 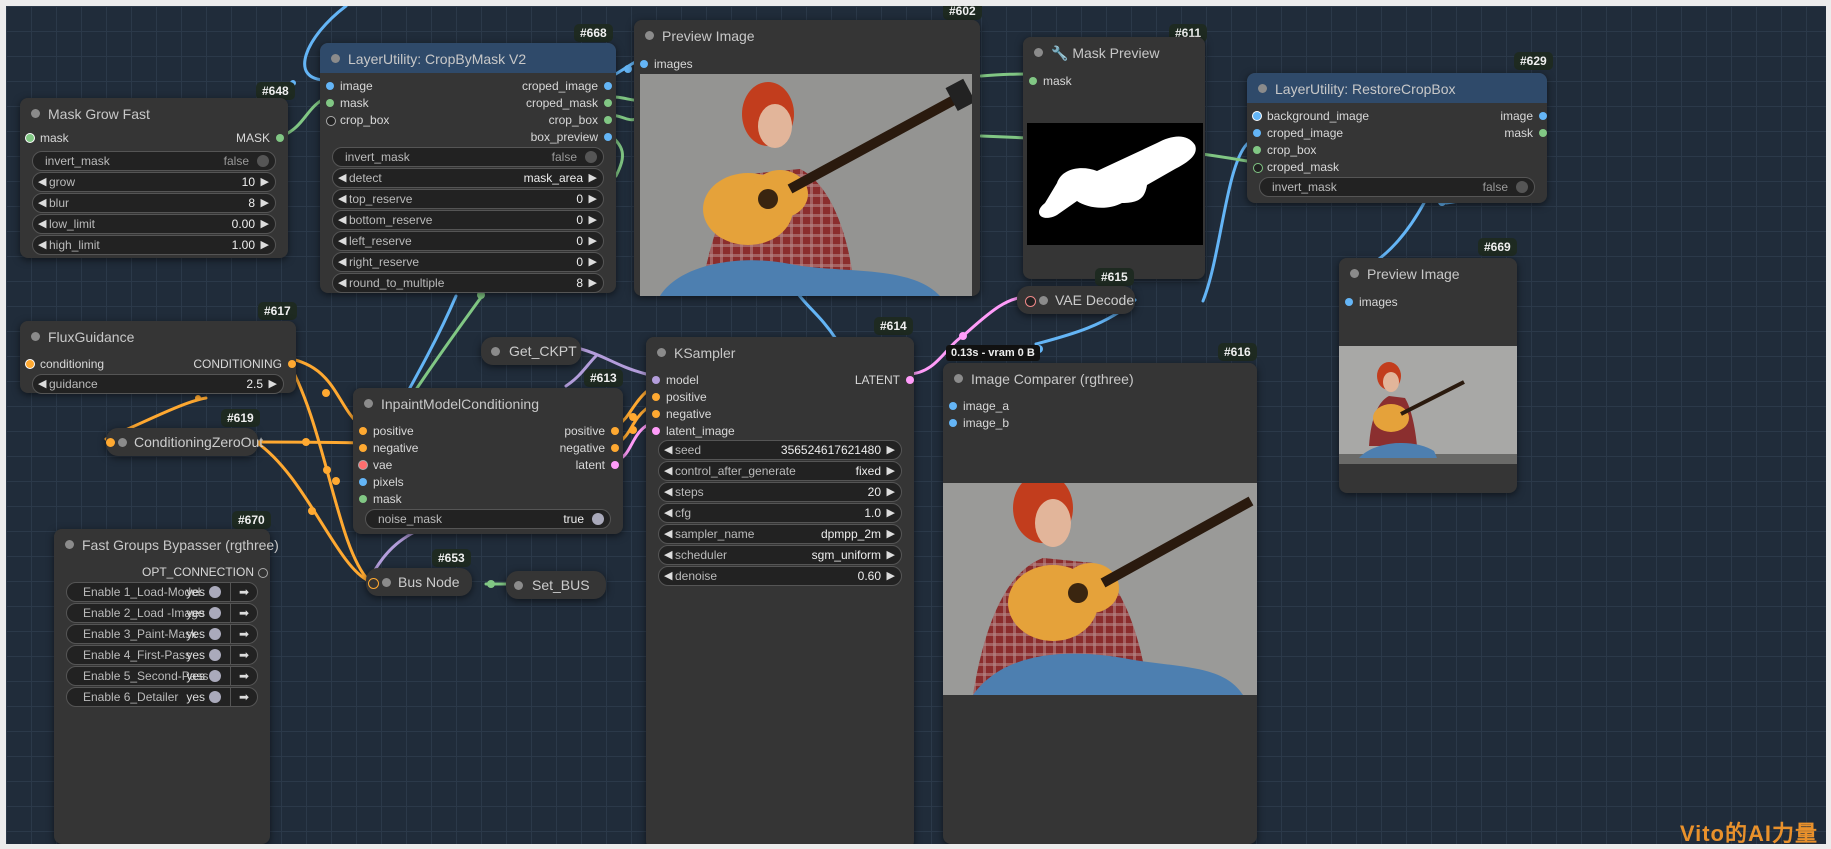 I want to click on conditioning-zero-out-node: ConditioningZeroOut, so click(x=184, y=442).